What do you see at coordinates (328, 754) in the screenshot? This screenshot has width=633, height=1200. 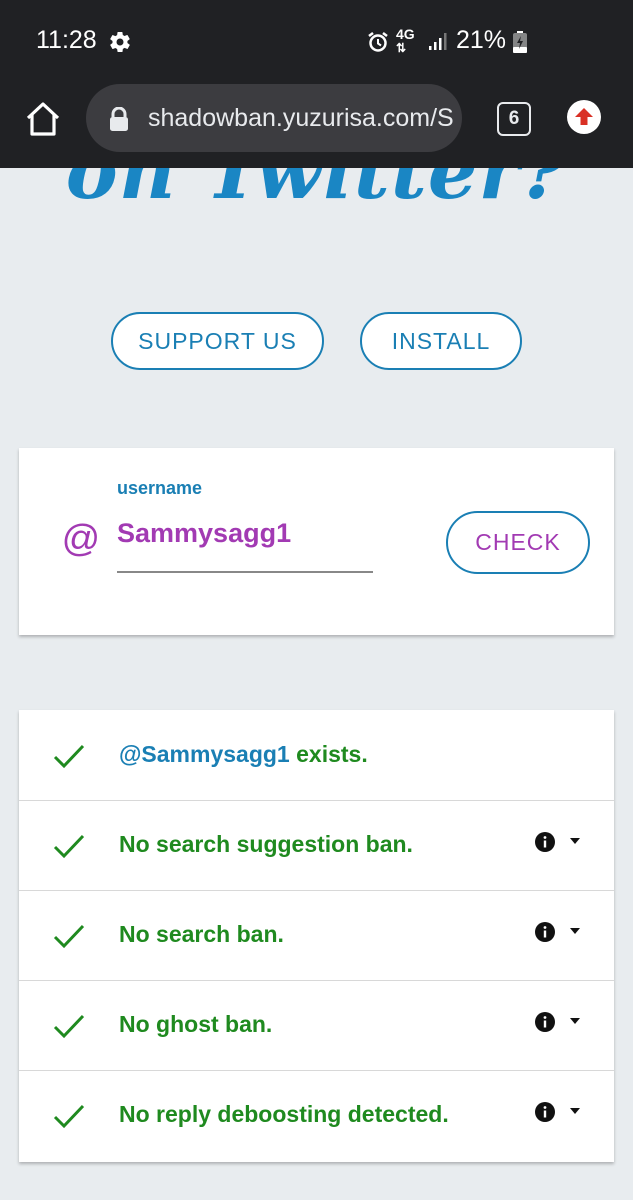 I see `result-message: exists.` at bounding box center [328, 754].